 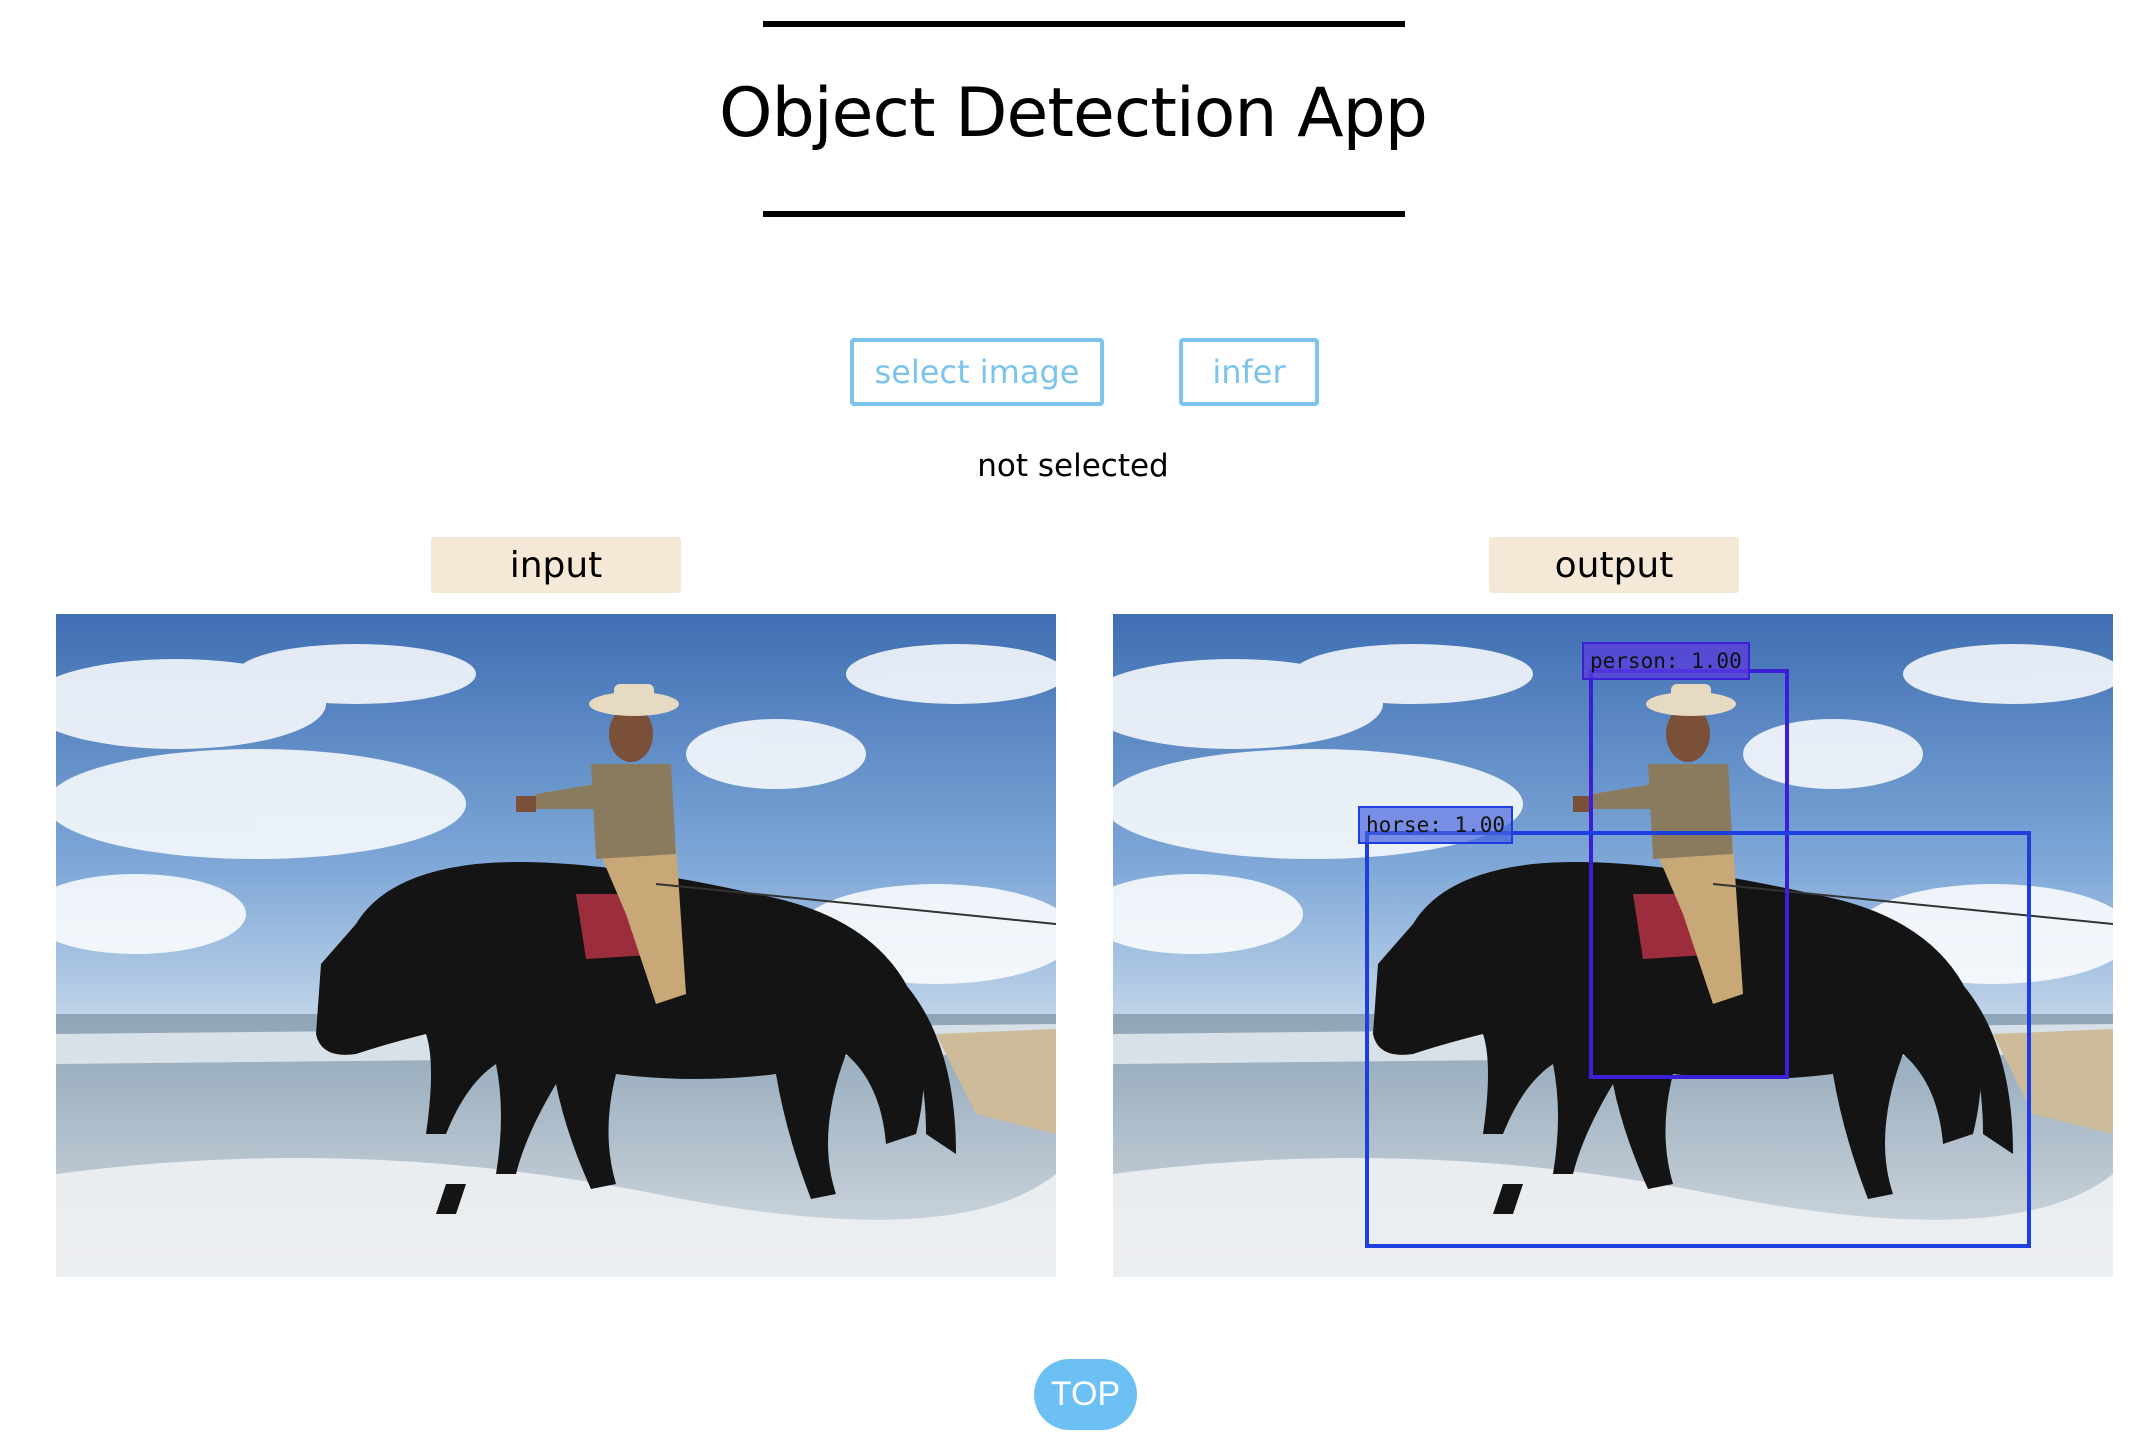 What do you see at coordinates (1436, 825) in the screenshot?
I see `horse-detection-label: horse: 1.00` at bounding box center [1436, 825].